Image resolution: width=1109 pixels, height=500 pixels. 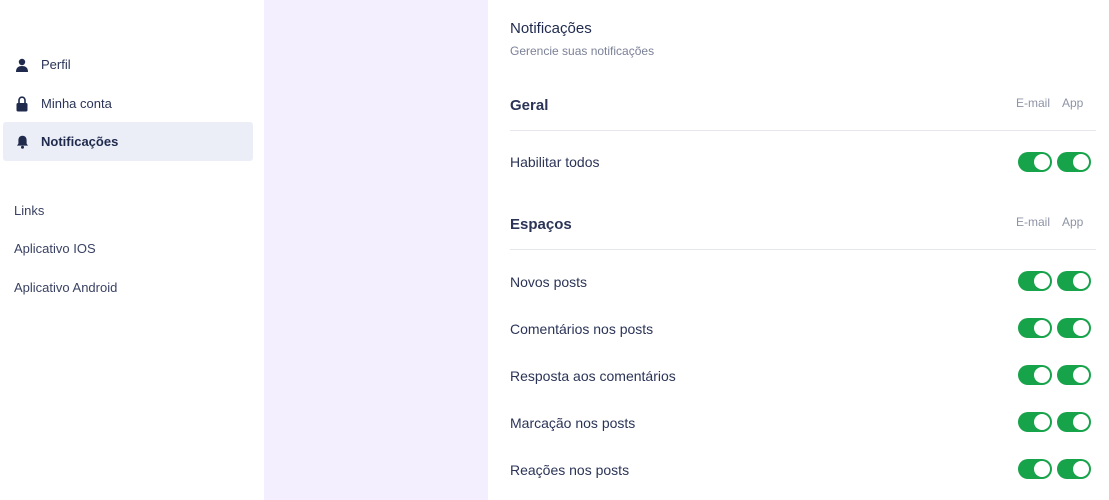 I want to click on sidebar-item-label: Minha conta, so click(x=76, y=103).